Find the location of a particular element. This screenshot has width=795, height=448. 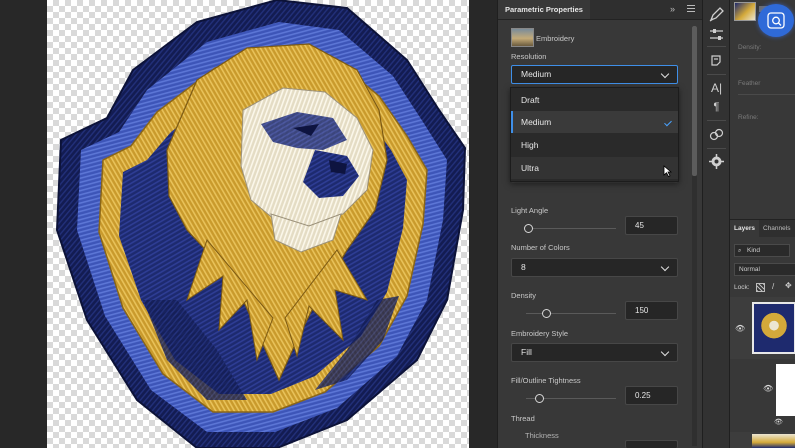

feather-dim-track is located at coordinates (766, 94).